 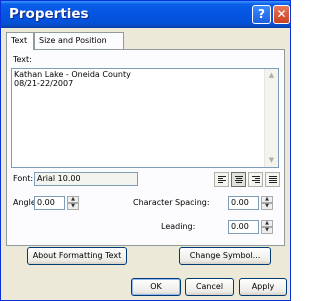 I want to click on character-spacing-label: Character Spacing:, so click(x=171, y=202).